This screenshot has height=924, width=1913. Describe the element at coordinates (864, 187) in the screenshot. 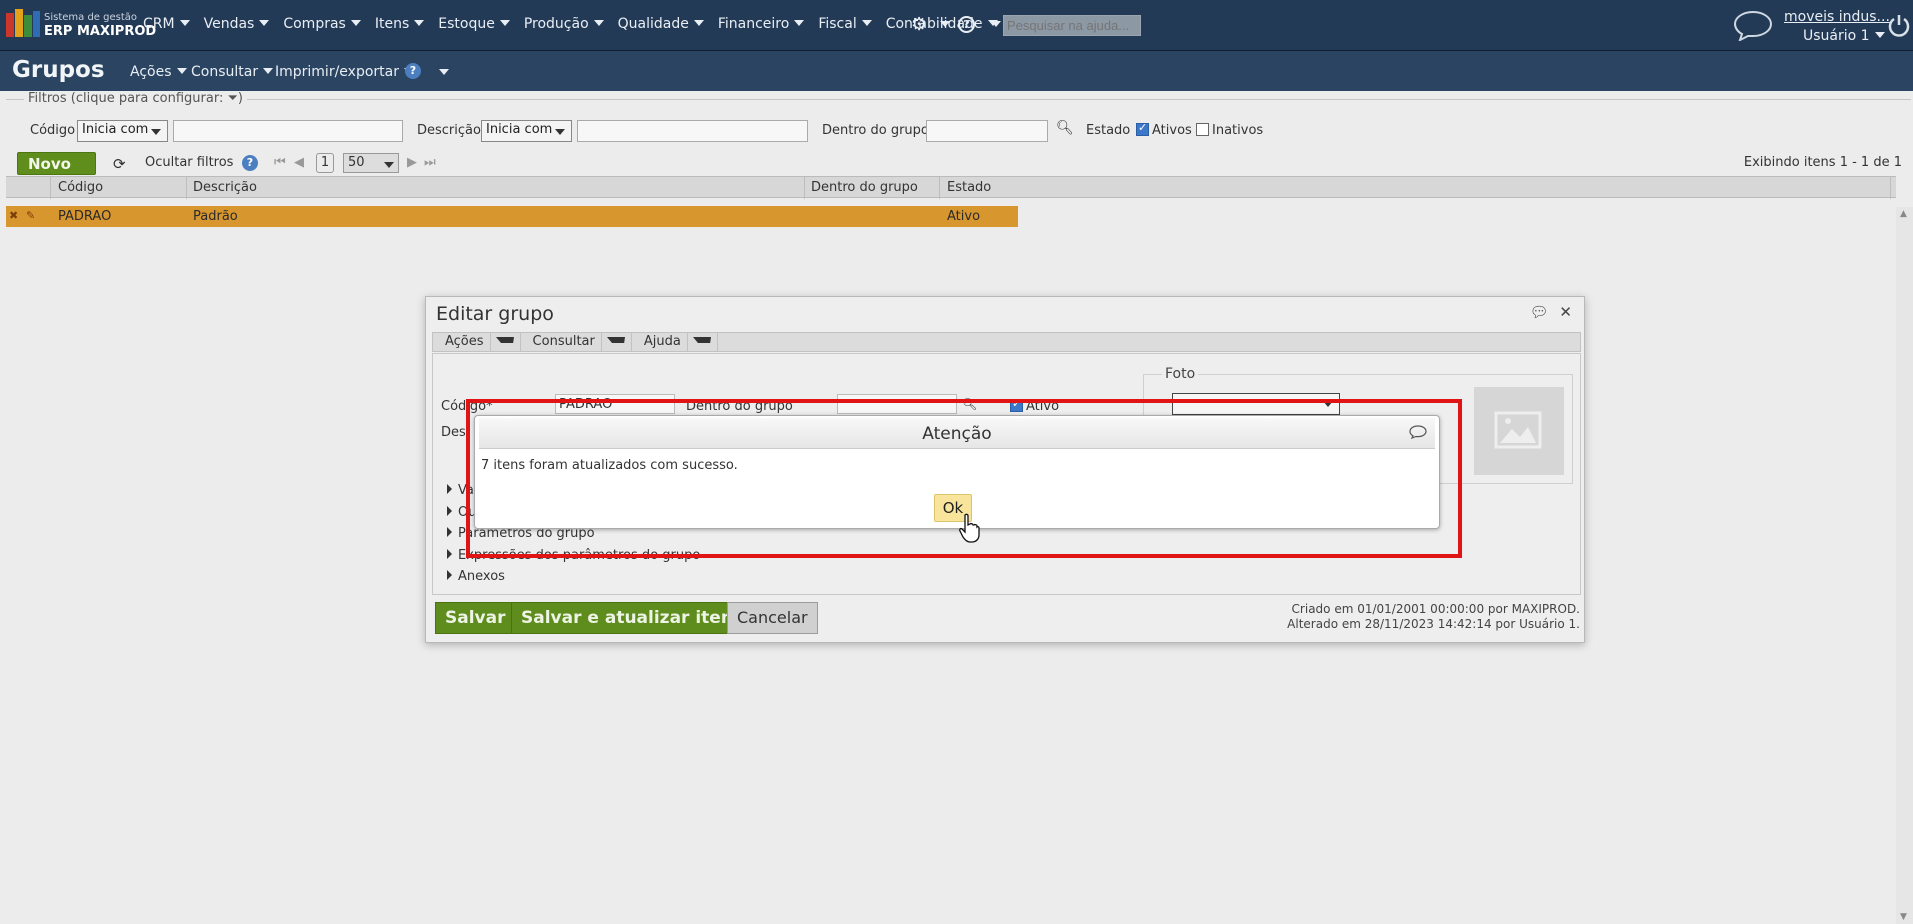

I see `col-dentro-do-grupo: Dentro do grupo` at that location.